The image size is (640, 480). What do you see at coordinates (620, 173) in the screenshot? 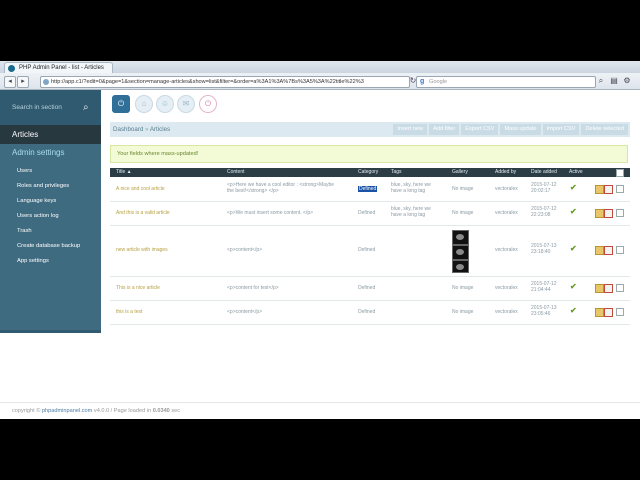
I see `select-all-checkbox` at bounding box center [620, 173].